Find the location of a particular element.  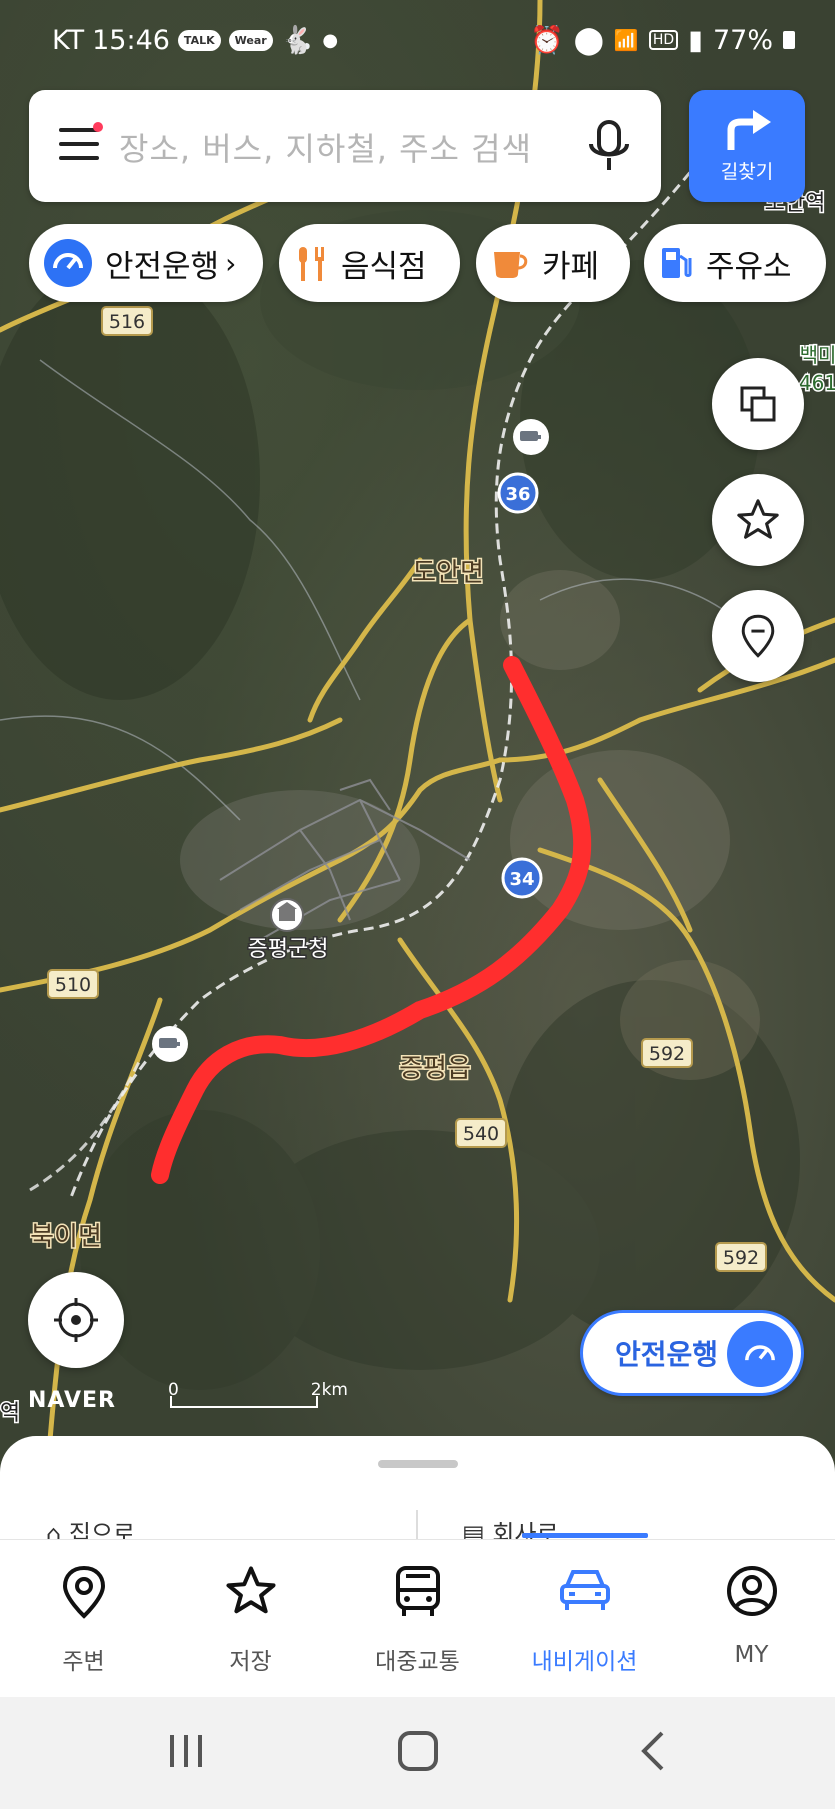

directions-button: 길찾기 is located at coordinates (747, 146).